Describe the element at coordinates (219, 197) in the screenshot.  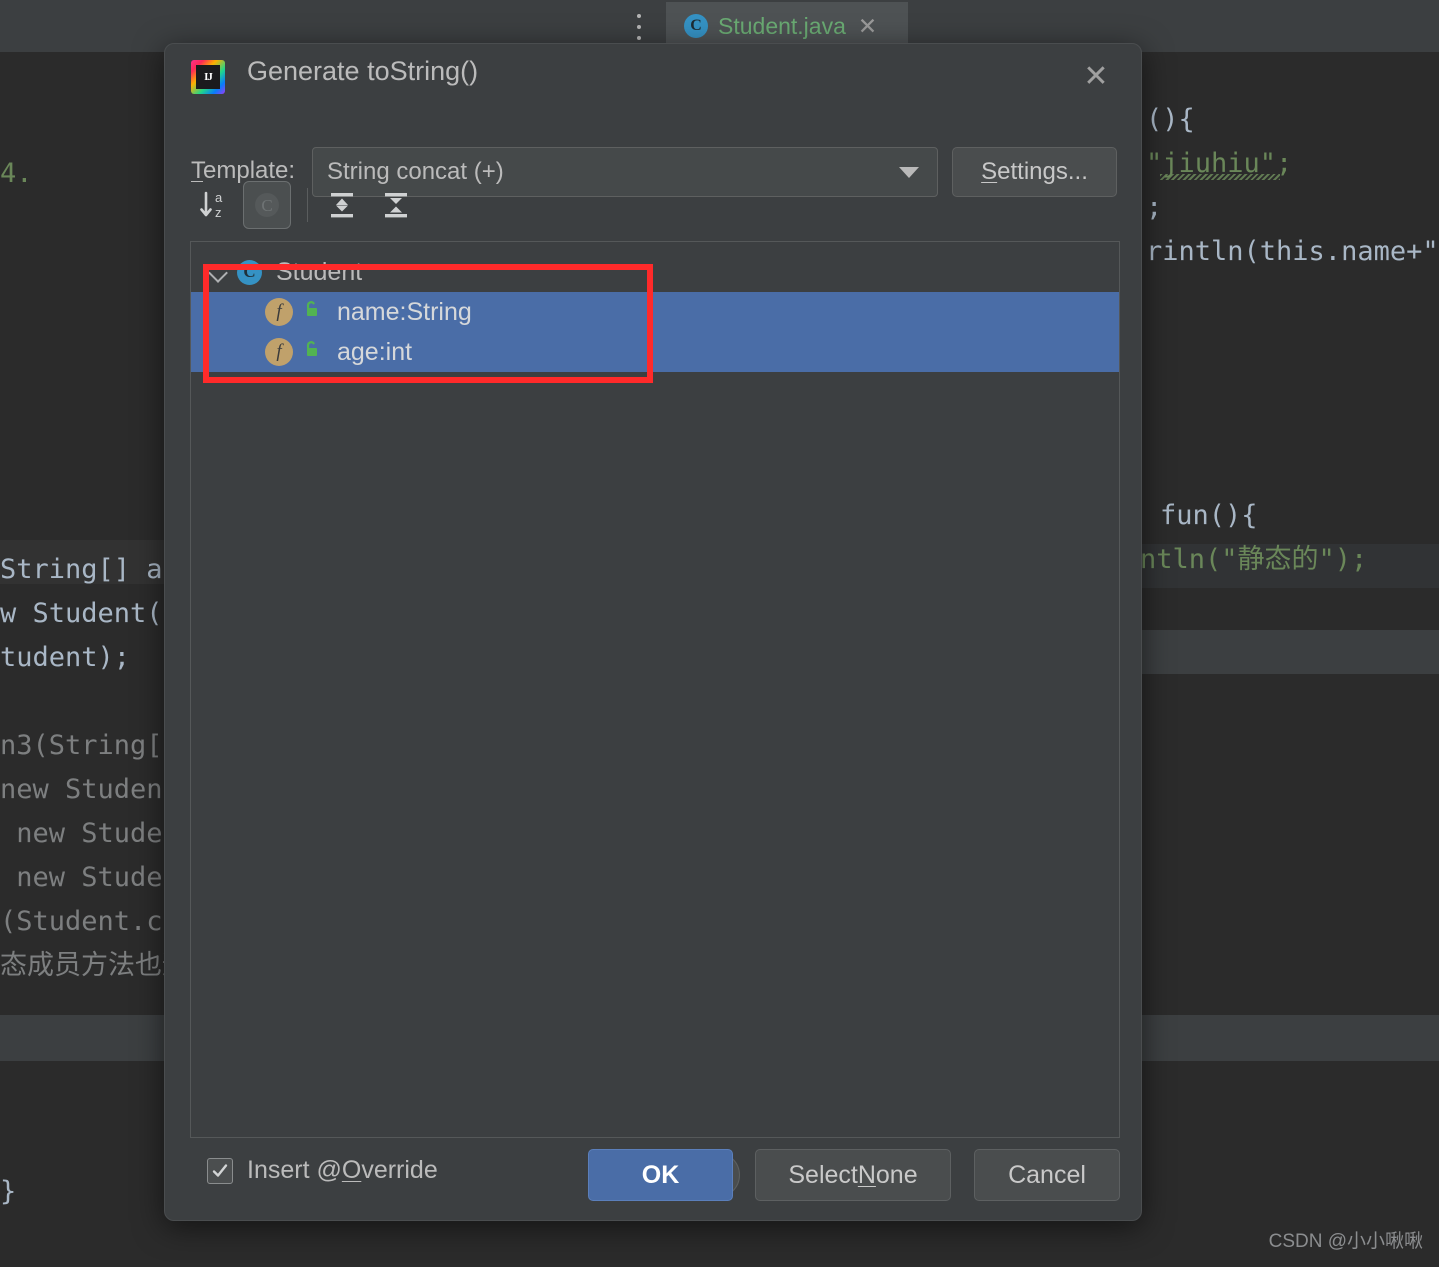
I see `svg-text: a` at that location.